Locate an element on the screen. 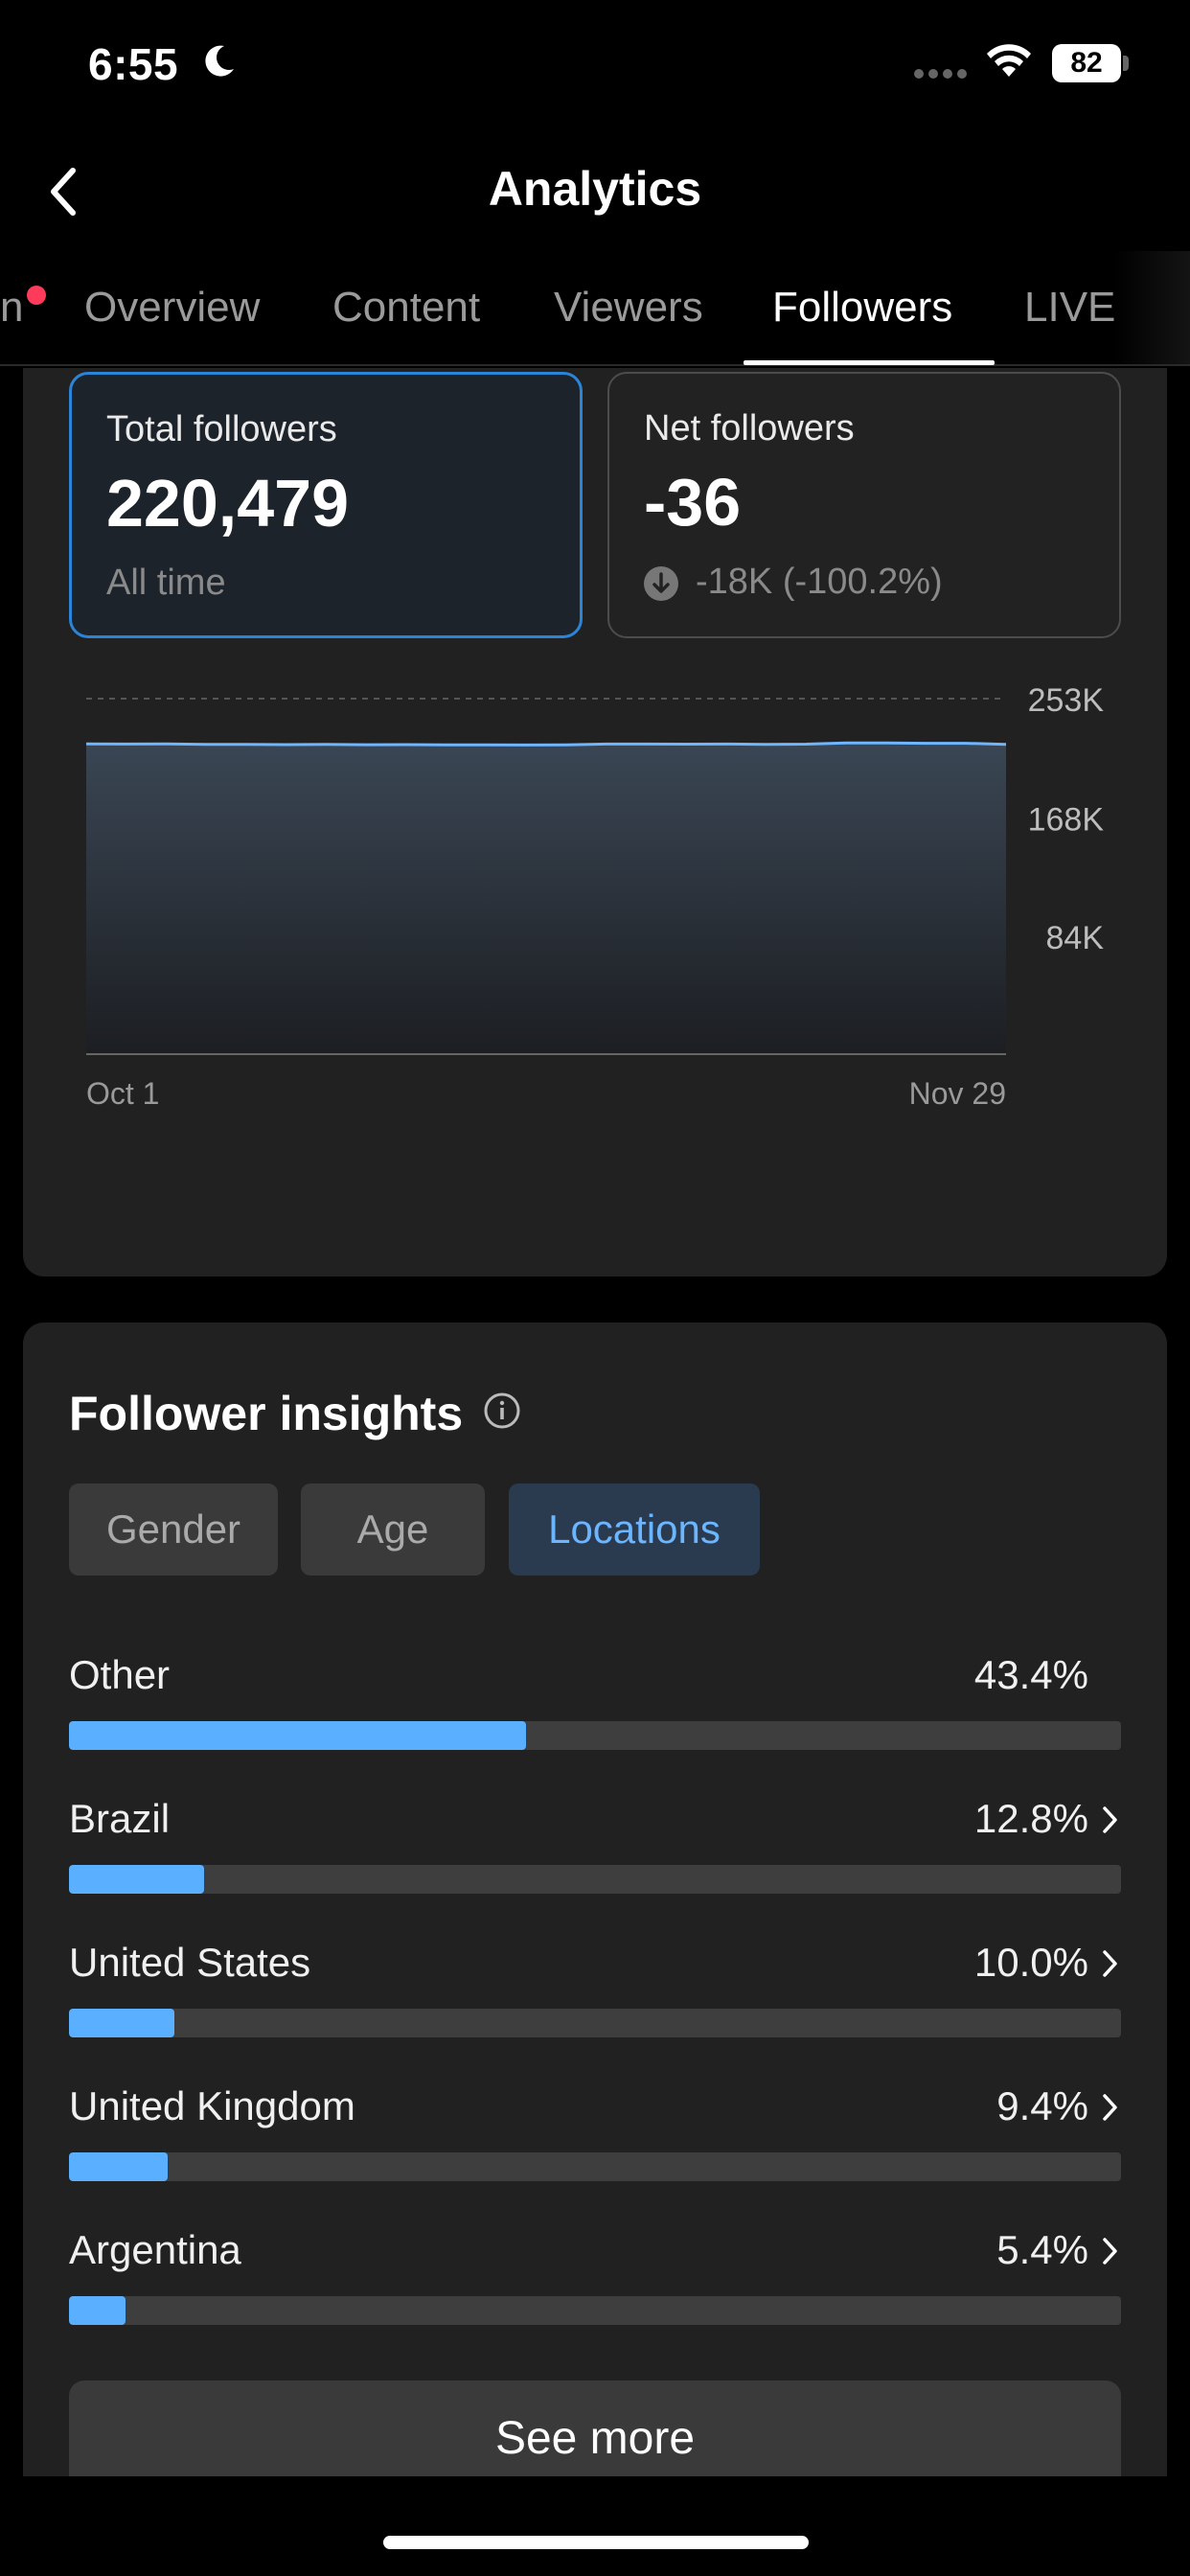  header: Analytics is located at coordinates (595, 191).